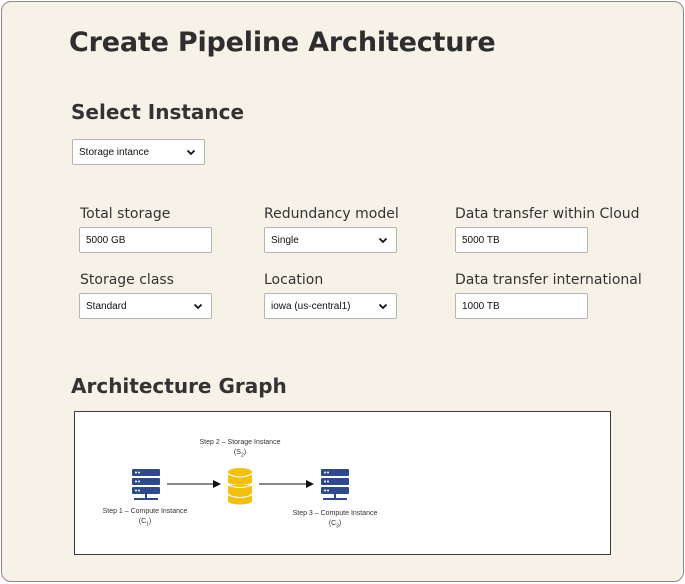 The width and height of the screenshot is (685, 584). Describe the element at coordinates (335, 513) in the screenshot. I see `node-step-label: Step 3 – Compute Instance` at that location.